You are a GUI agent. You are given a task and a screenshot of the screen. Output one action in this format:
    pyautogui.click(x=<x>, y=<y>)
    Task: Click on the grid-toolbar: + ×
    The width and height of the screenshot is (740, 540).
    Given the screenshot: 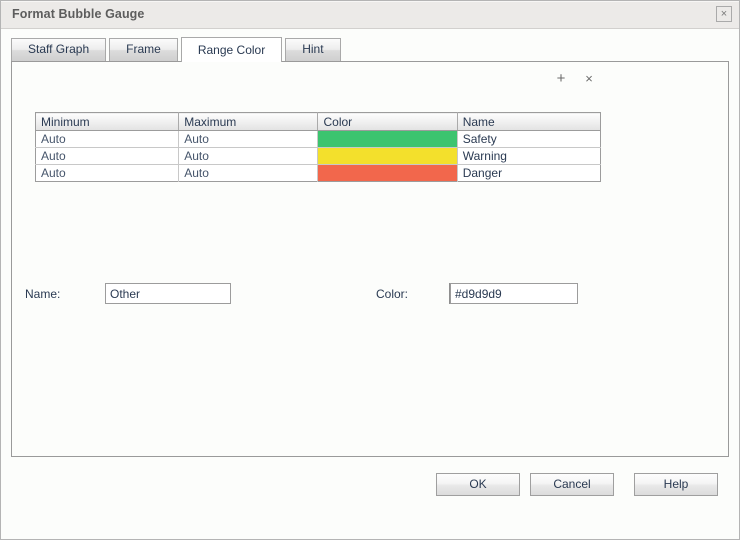 What is the action you would take?
    pyautogui.click(x=575, y=79)
    